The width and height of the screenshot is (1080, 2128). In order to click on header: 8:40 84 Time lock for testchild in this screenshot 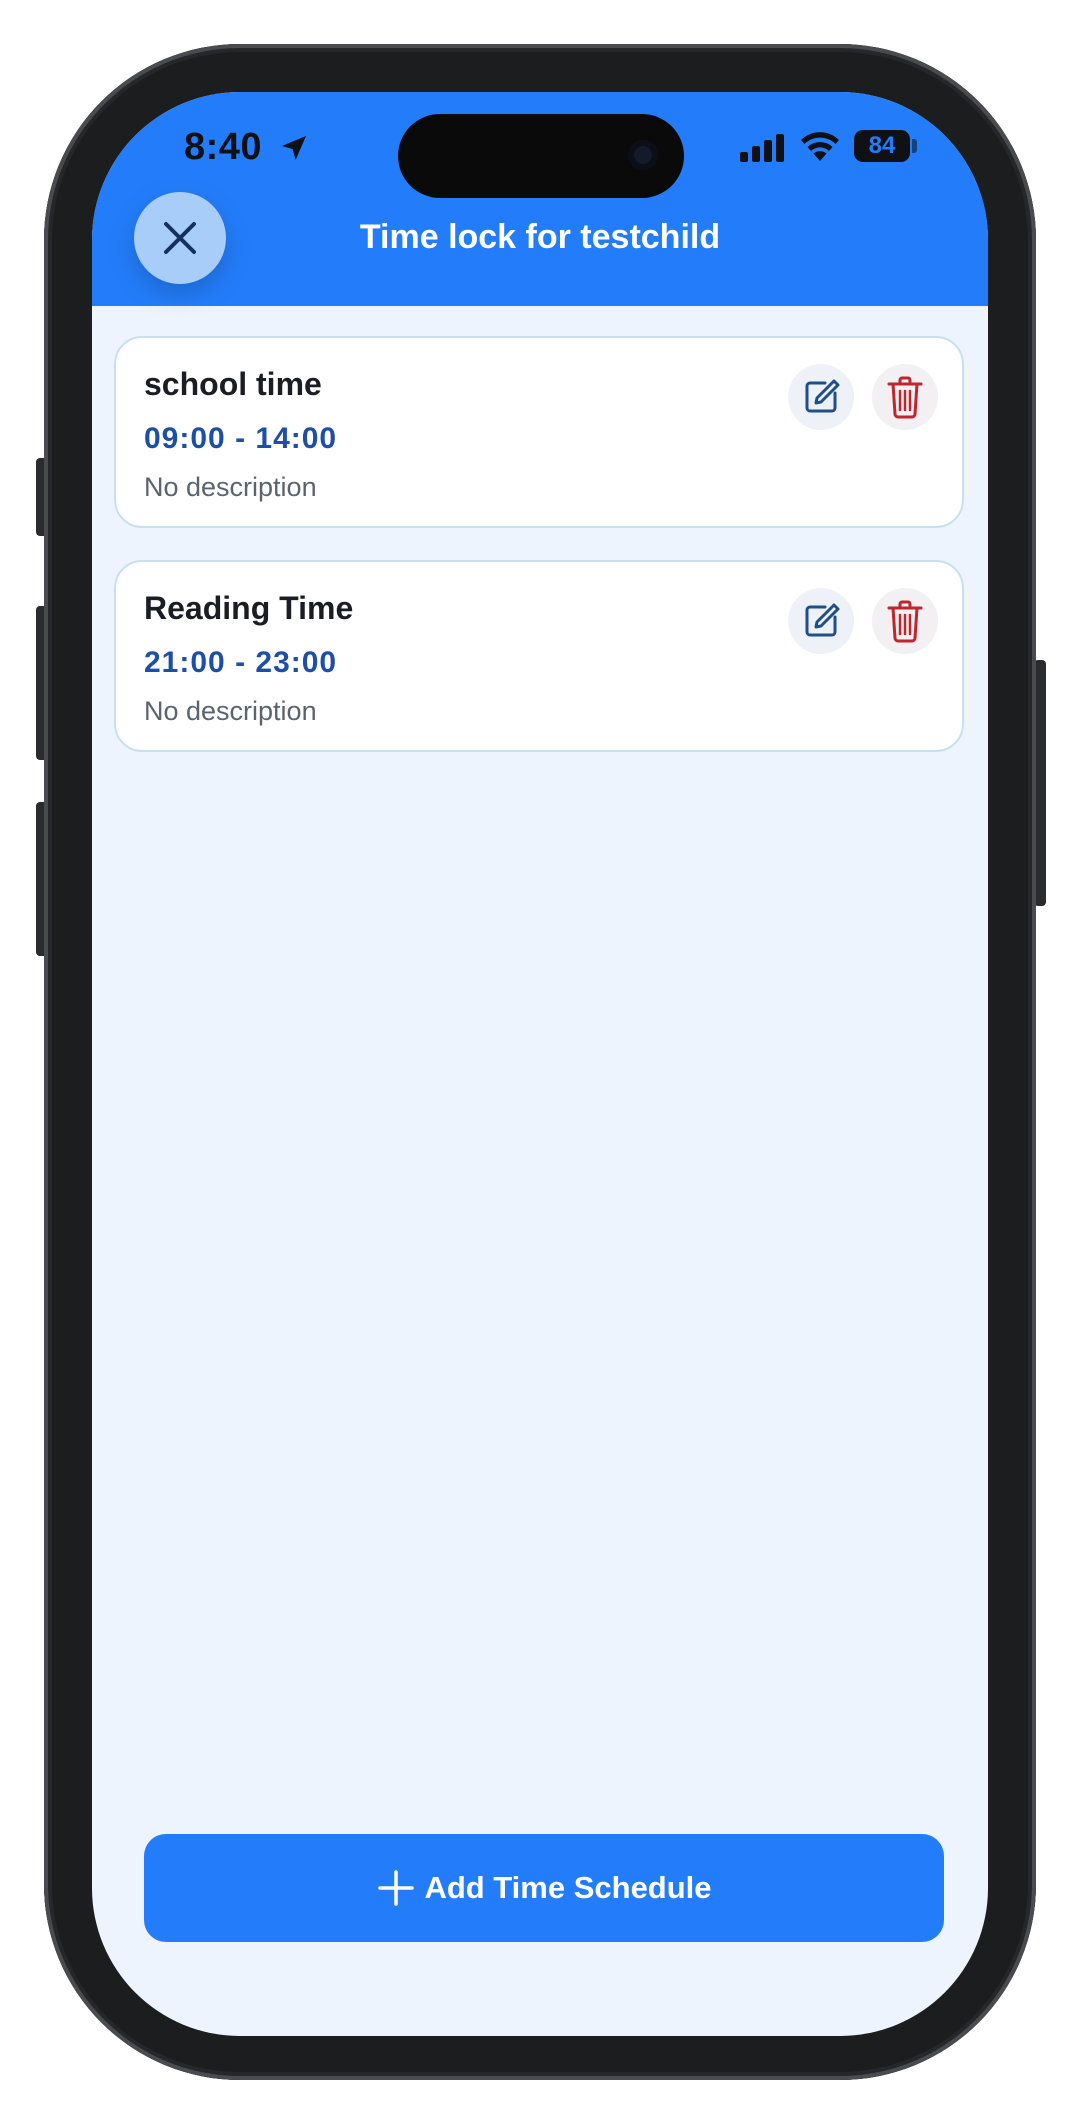, I will do `click(540, 199)`.